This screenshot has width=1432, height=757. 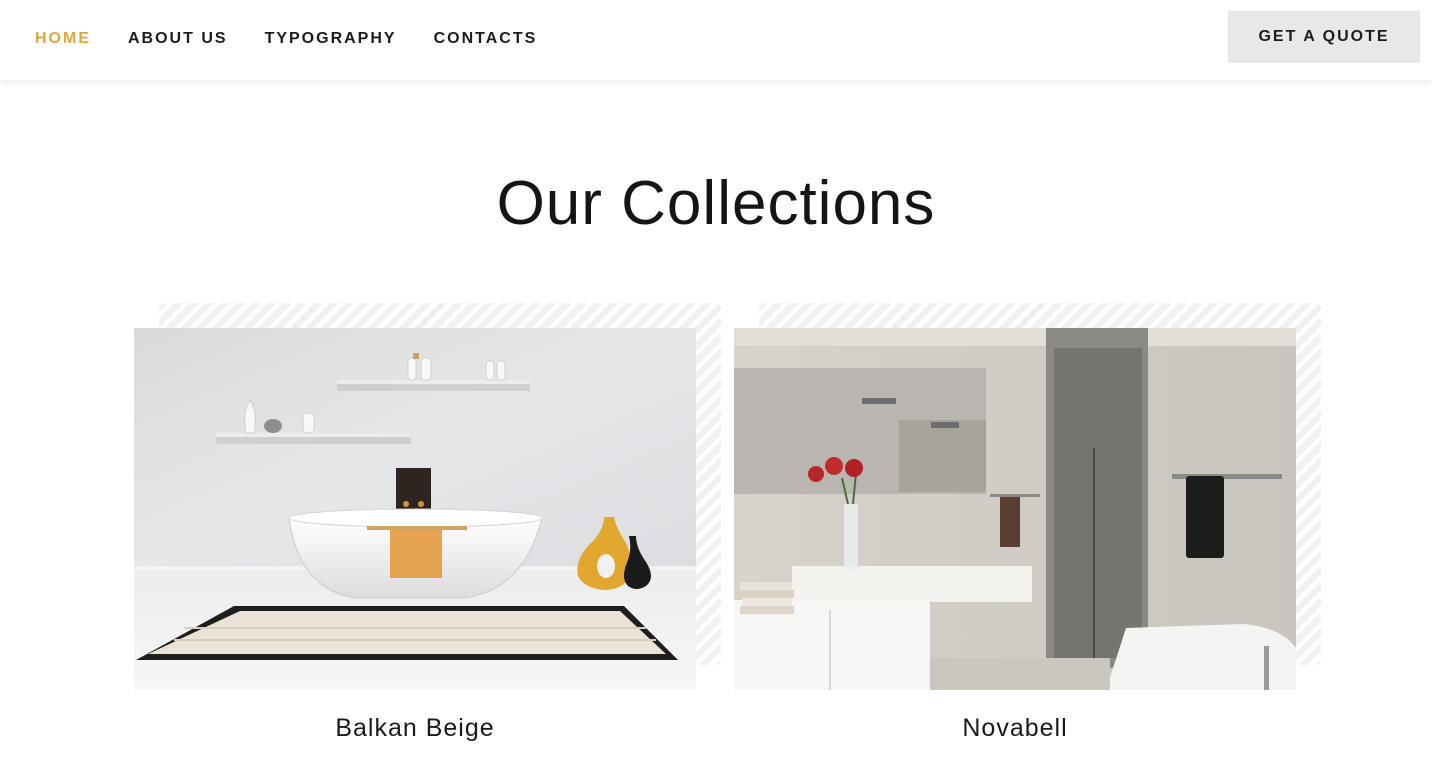 I want to click on get-a-quote-button: GET A QUOTE, so click(x=1324, y=37).